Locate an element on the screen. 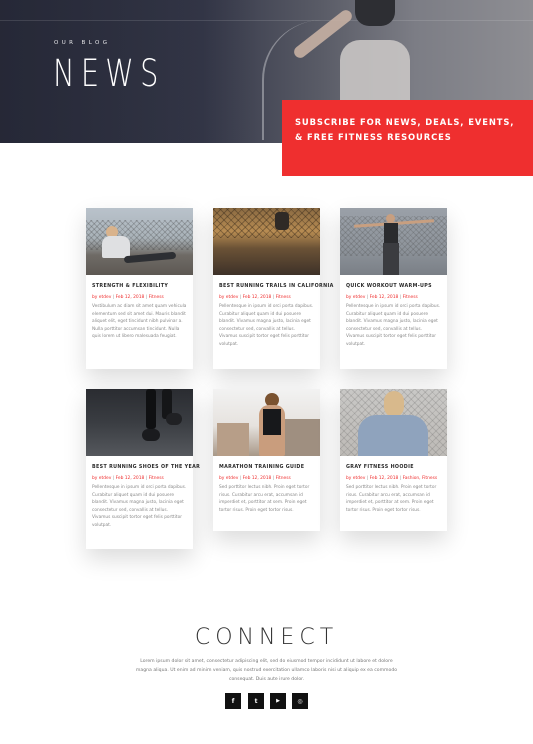 The width and height of the screenshot is (533, 744). page-title: NEWS is located at coordinates (109, 73).